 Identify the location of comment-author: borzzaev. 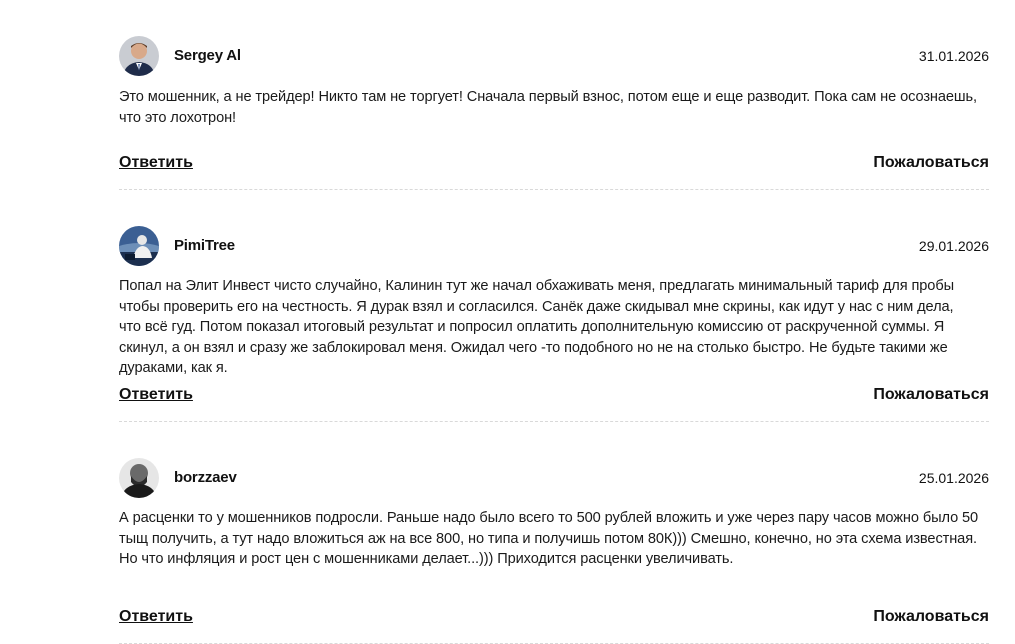
(205, 477).